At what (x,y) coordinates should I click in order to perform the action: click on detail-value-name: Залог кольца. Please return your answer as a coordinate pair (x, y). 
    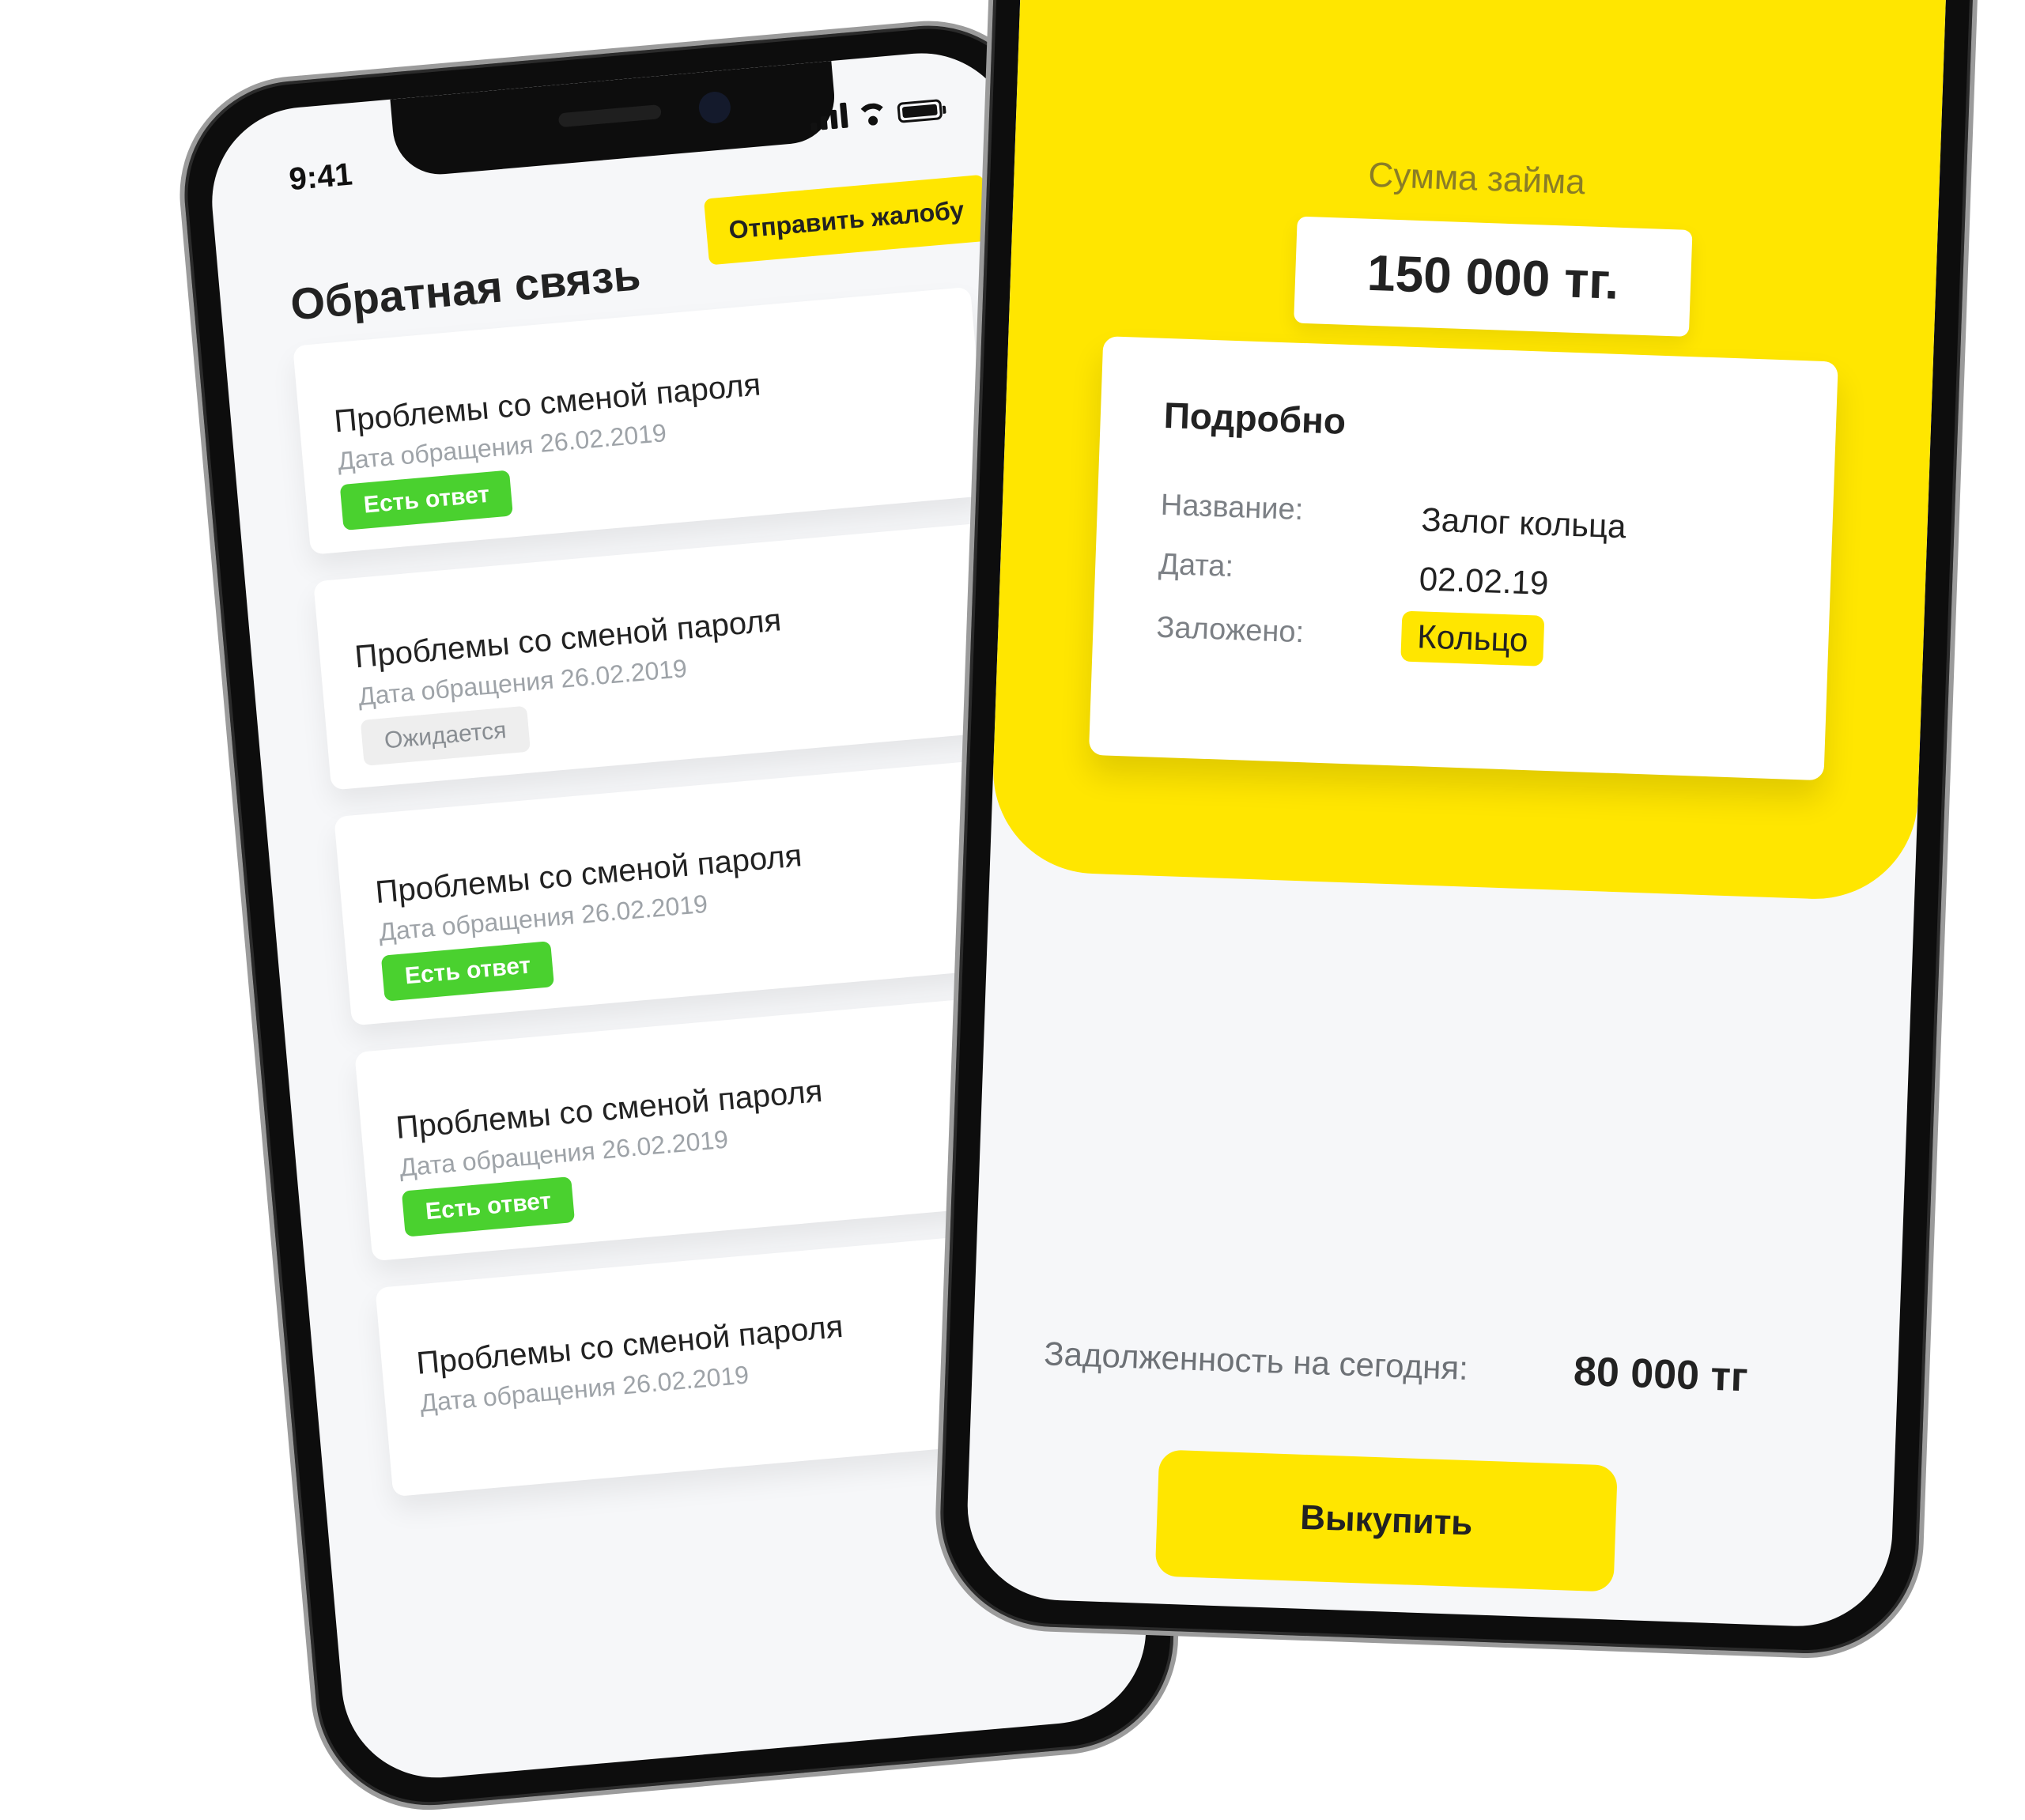
    Looking at the image, I should click on (1523, 523).